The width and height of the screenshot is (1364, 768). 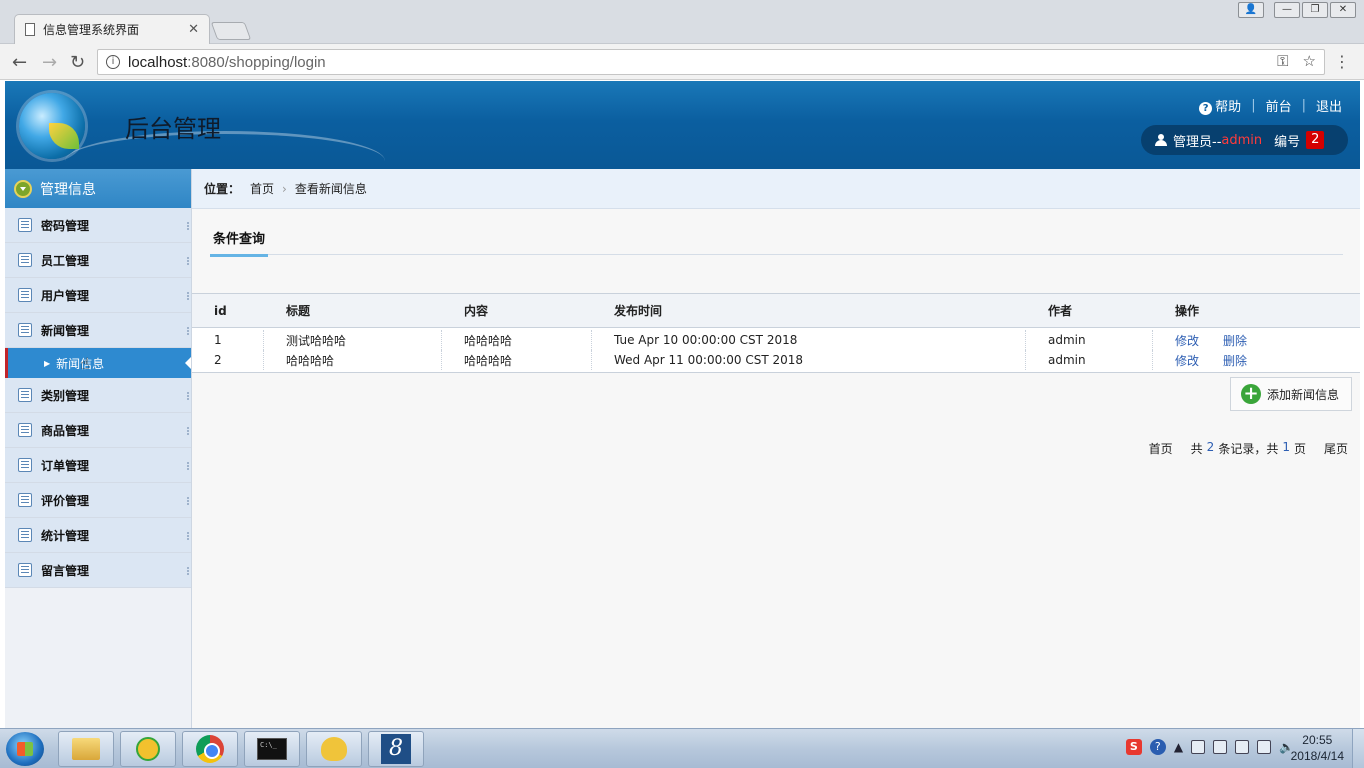 What do you see at coordinates (1282, 61) in the screenshot?
I see `key-icon: ⚿` at bounding box center [1282, 61].